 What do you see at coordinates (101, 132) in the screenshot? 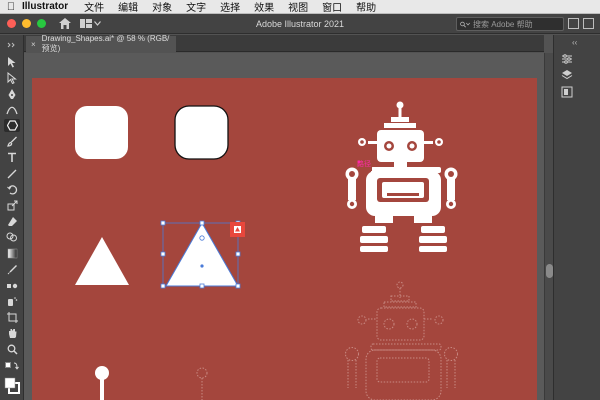
I see `rounded-square-white` at bounding box center [101, 132].